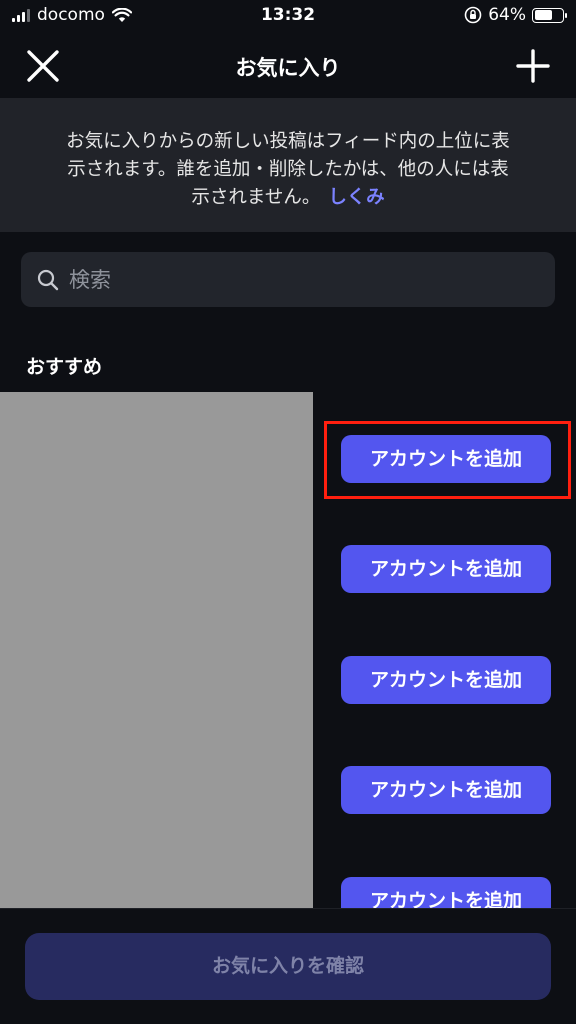 The height and width of the screenshot is (1024, 576). What do you see at coordinates (48, 279) in the screenshot?
I see `search-icon` at bounding box center [48, 279].